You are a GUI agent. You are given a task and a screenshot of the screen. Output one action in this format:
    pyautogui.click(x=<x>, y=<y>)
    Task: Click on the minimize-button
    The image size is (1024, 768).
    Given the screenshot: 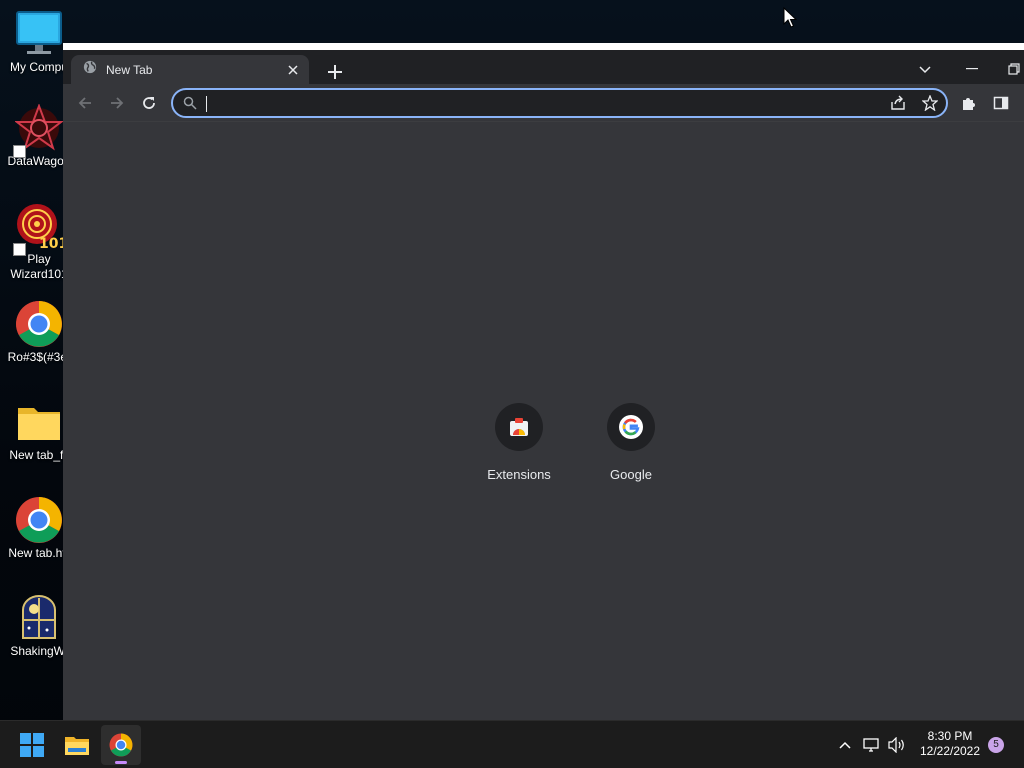 What is the action you would take?
    pyautogui.click(x=972, y=69)
    